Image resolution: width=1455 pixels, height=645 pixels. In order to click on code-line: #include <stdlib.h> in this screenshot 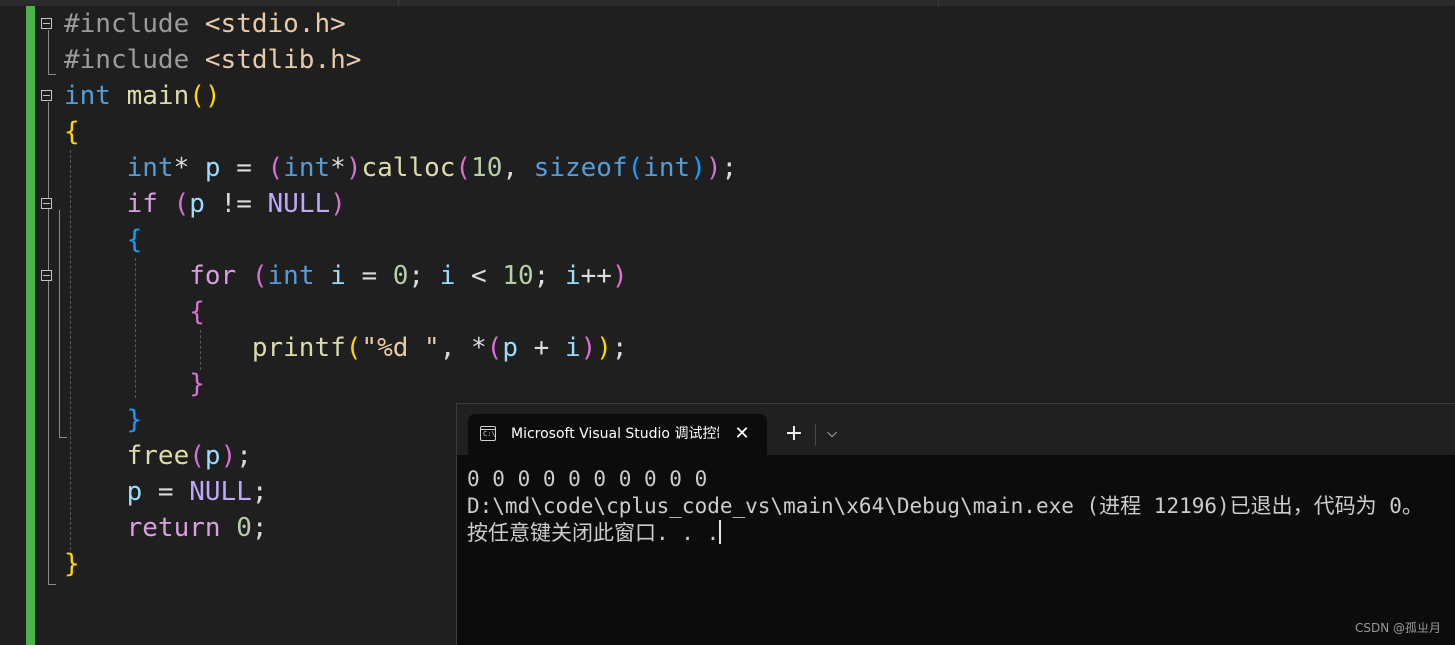, I will do `click(212, 60)`.